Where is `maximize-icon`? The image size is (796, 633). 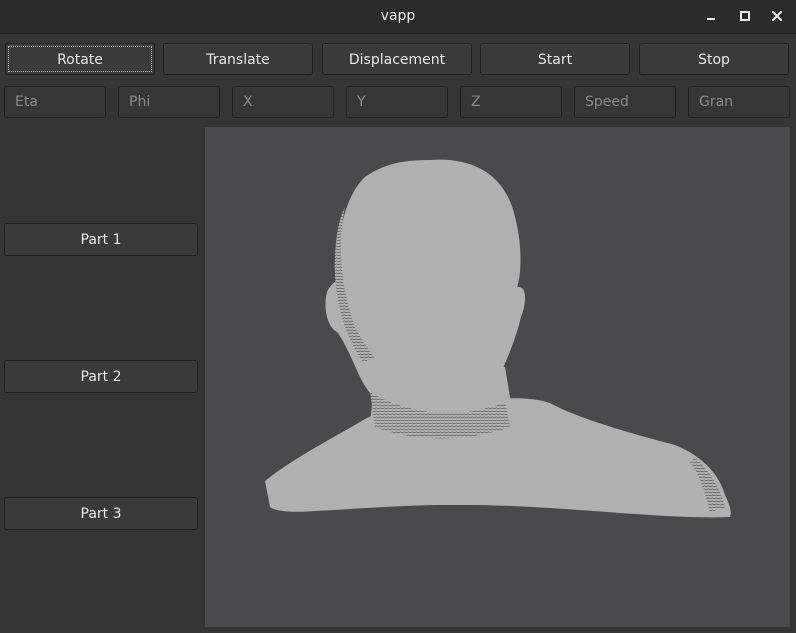
maximize-icon is located at coordinates (745, 16).